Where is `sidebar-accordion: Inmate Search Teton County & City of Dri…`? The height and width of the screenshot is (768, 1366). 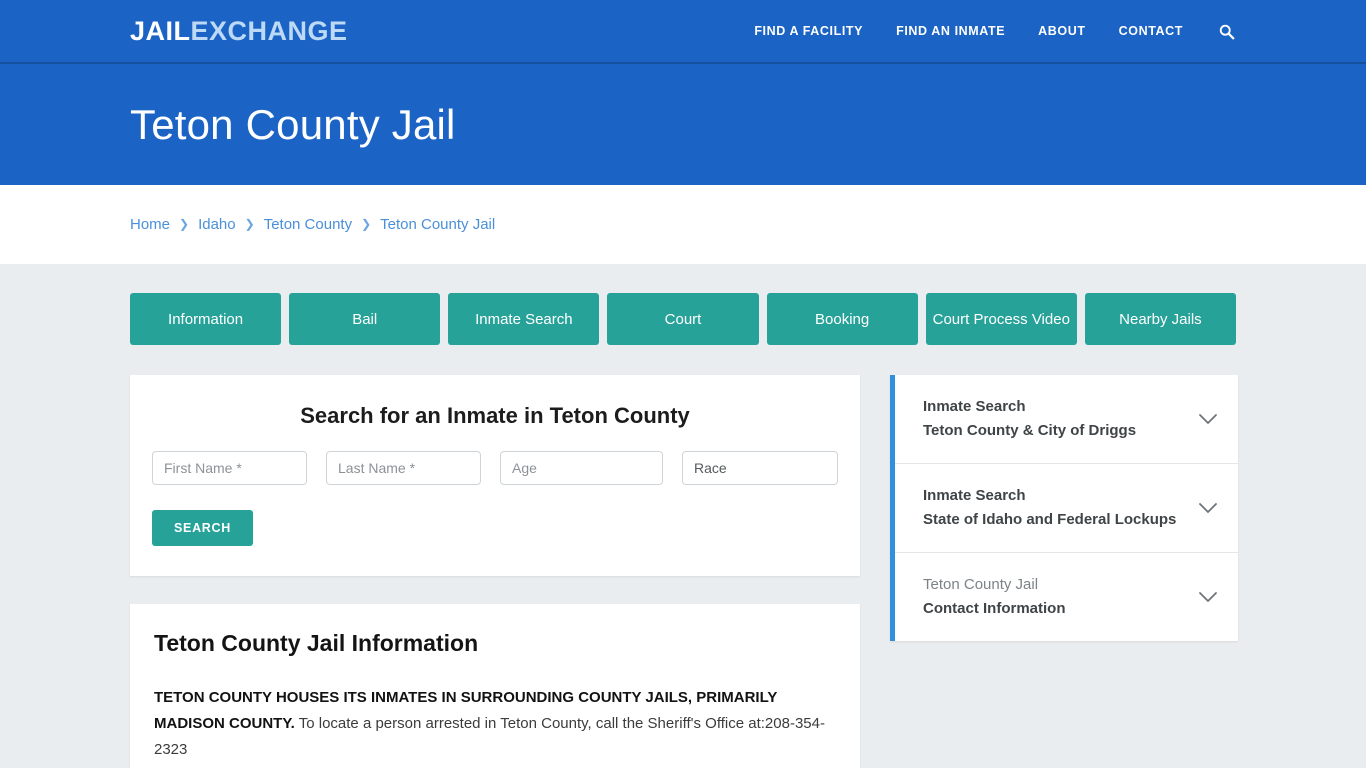 sidebar-accordion: Inmate Search Teton County & City of Dri… is located at coordinates (1064, 508).